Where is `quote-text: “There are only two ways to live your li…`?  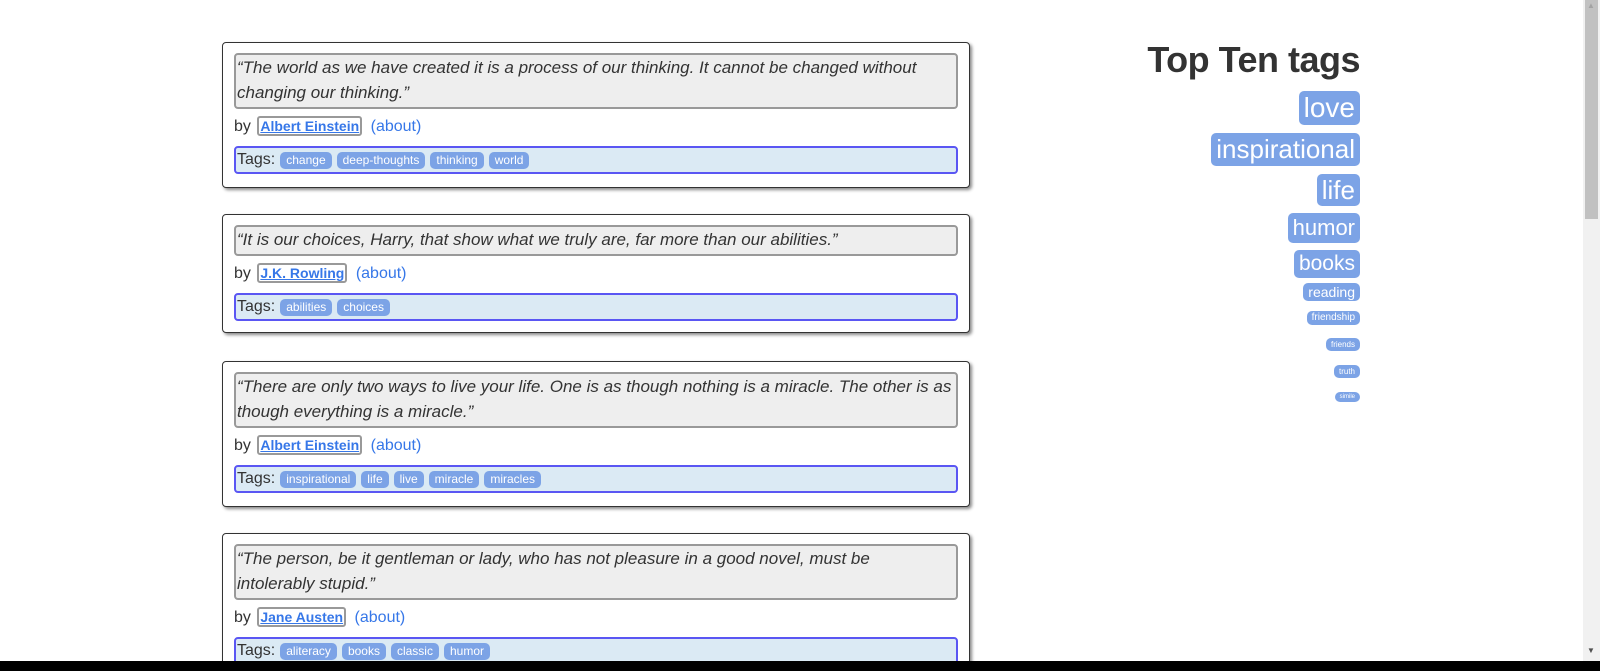 quote-text: “There are only two ways to live your li… is located at coordinates (596, 400).